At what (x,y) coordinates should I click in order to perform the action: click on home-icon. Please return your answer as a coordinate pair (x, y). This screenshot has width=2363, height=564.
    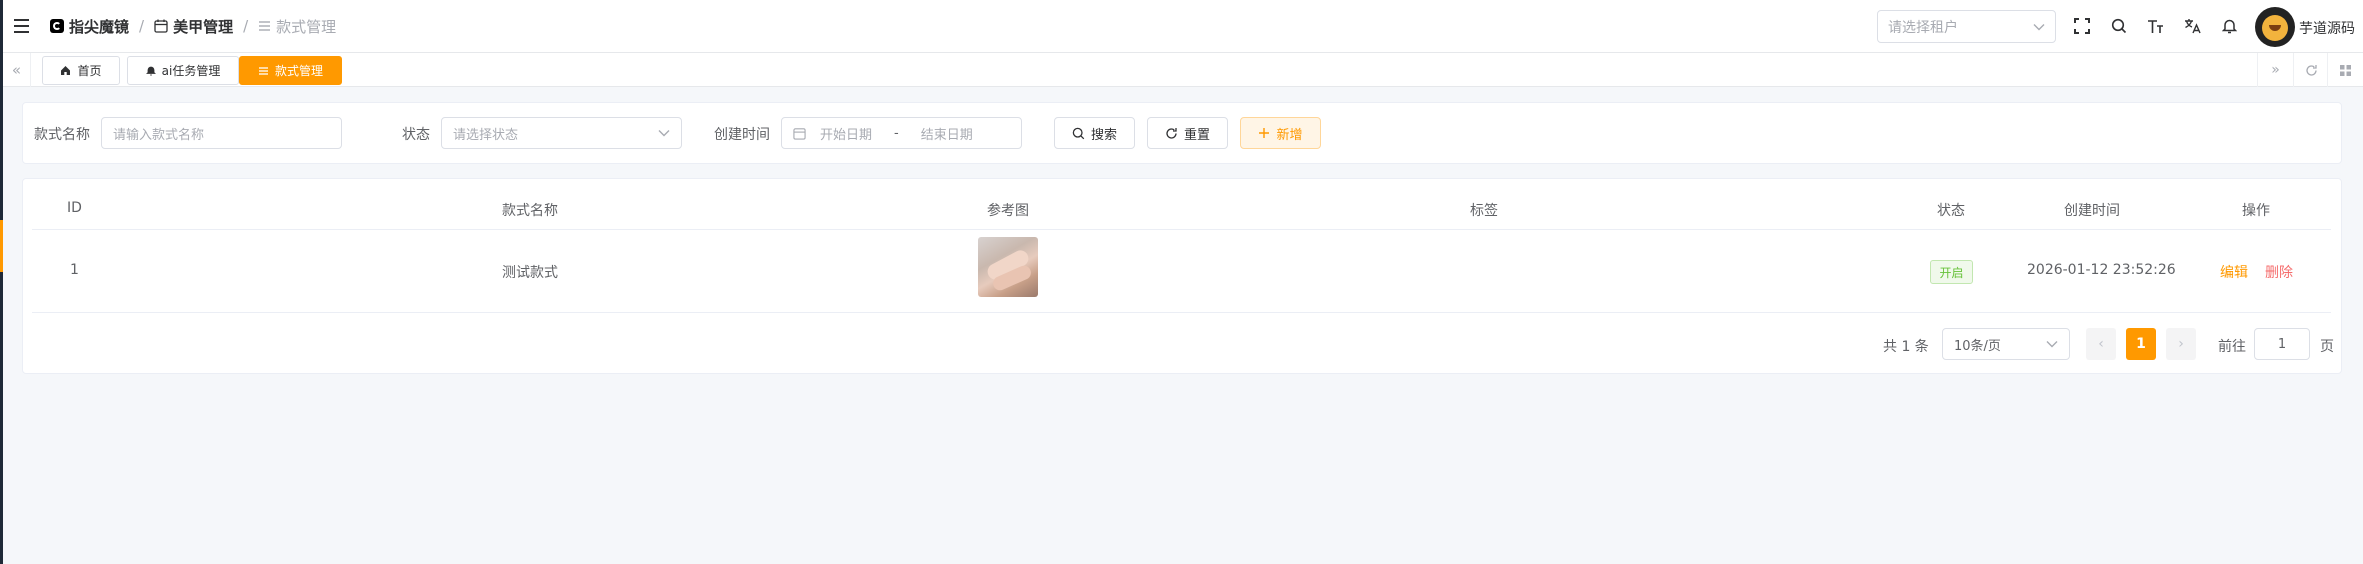
    Looking at the image, I should click on (66, 70).